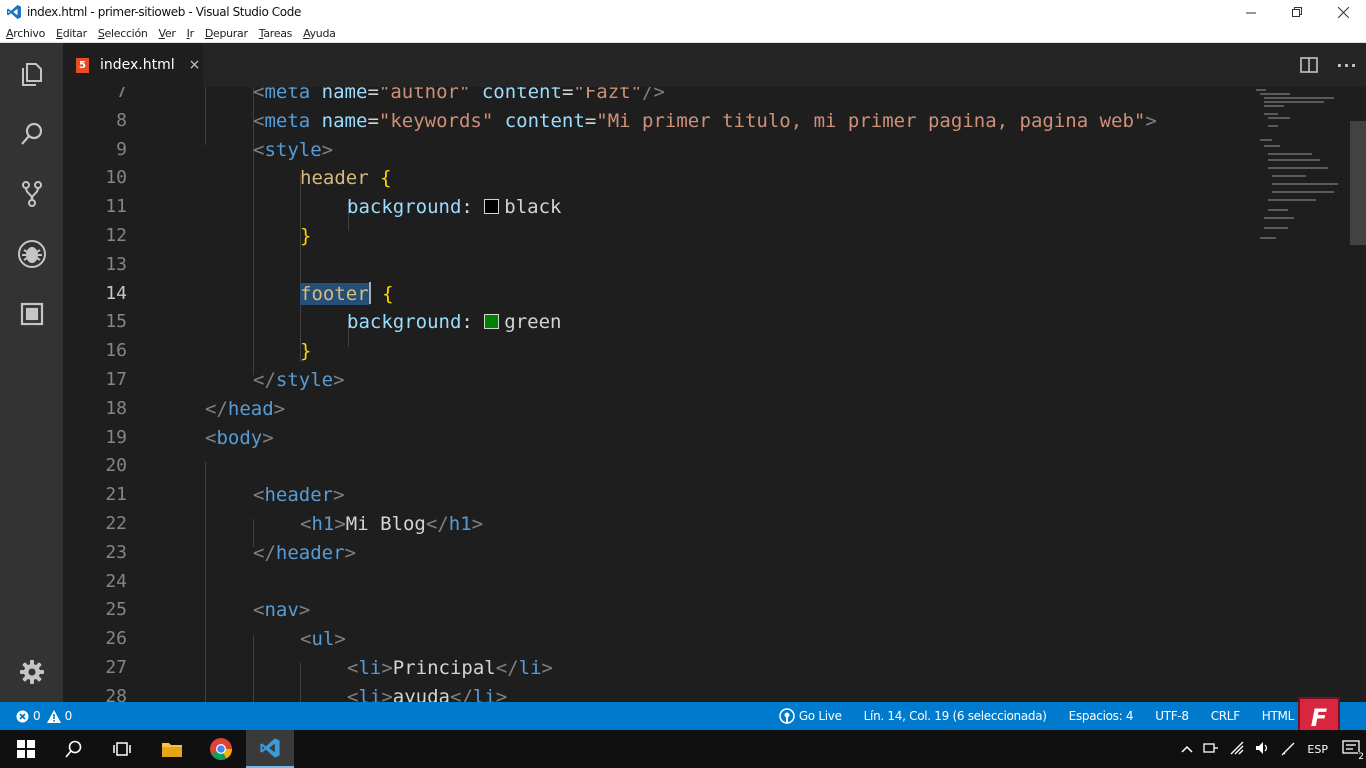 Image resolution: width=1366 pixels, height=768 pixels. Describe the element at coordinates (172, 749) in the screenshot. I see `file-explorer-button` at that location.